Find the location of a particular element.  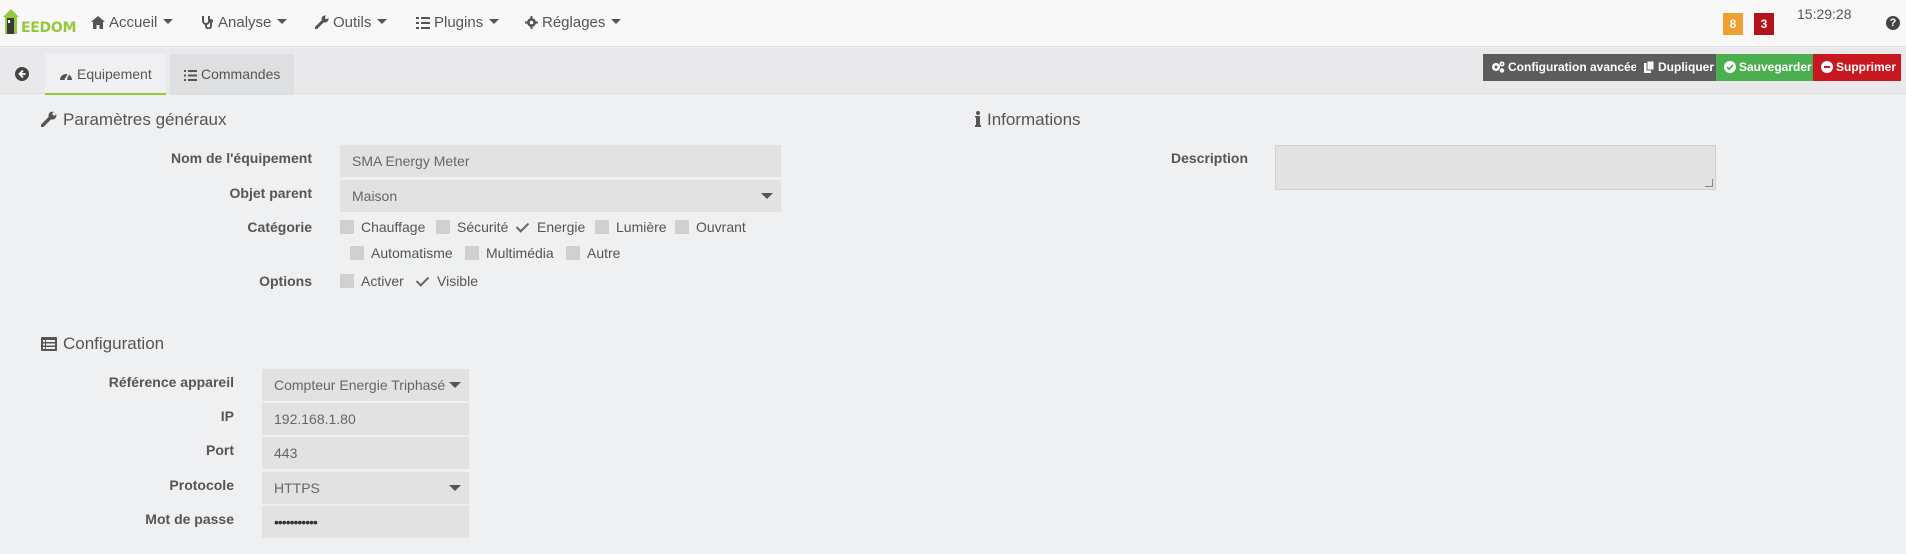

question-icon: ? is located at coordinates (1893, 23).